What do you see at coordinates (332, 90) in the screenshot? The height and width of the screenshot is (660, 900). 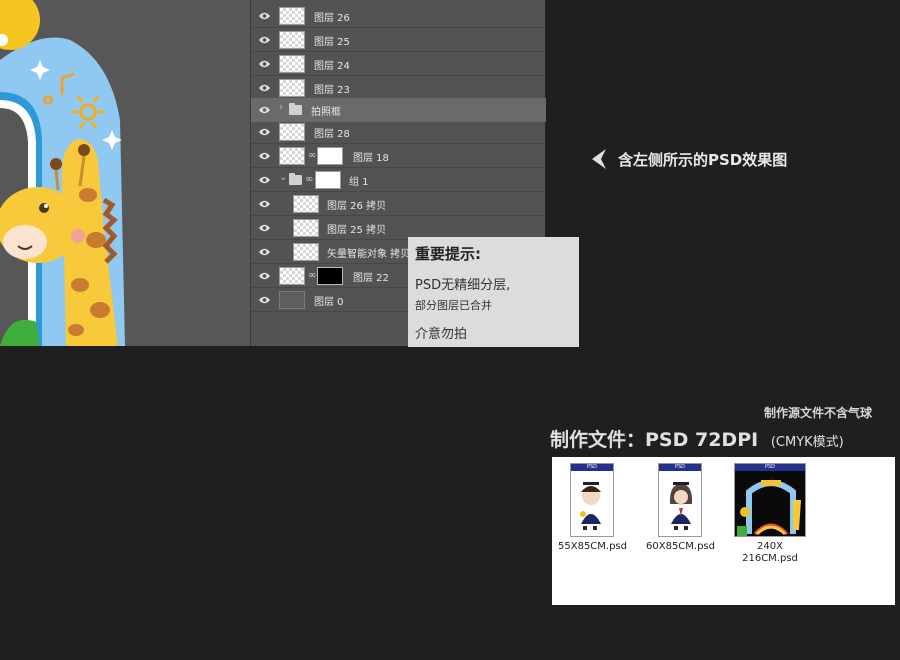 I see `layer-name: 图层 23` at bounding box center [332, 90].